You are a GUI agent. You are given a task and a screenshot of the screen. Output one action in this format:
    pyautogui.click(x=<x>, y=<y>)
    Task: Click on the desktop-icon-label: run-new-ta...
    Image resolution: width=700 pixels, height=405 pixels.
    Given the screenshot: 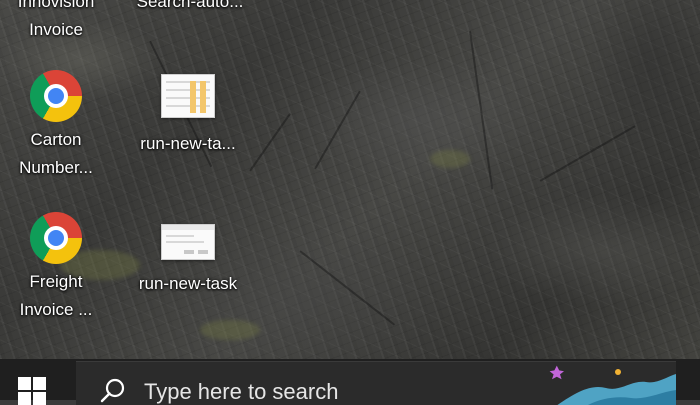 What is the action you would take?
    pyautogui.click(x=188, y=143)
    